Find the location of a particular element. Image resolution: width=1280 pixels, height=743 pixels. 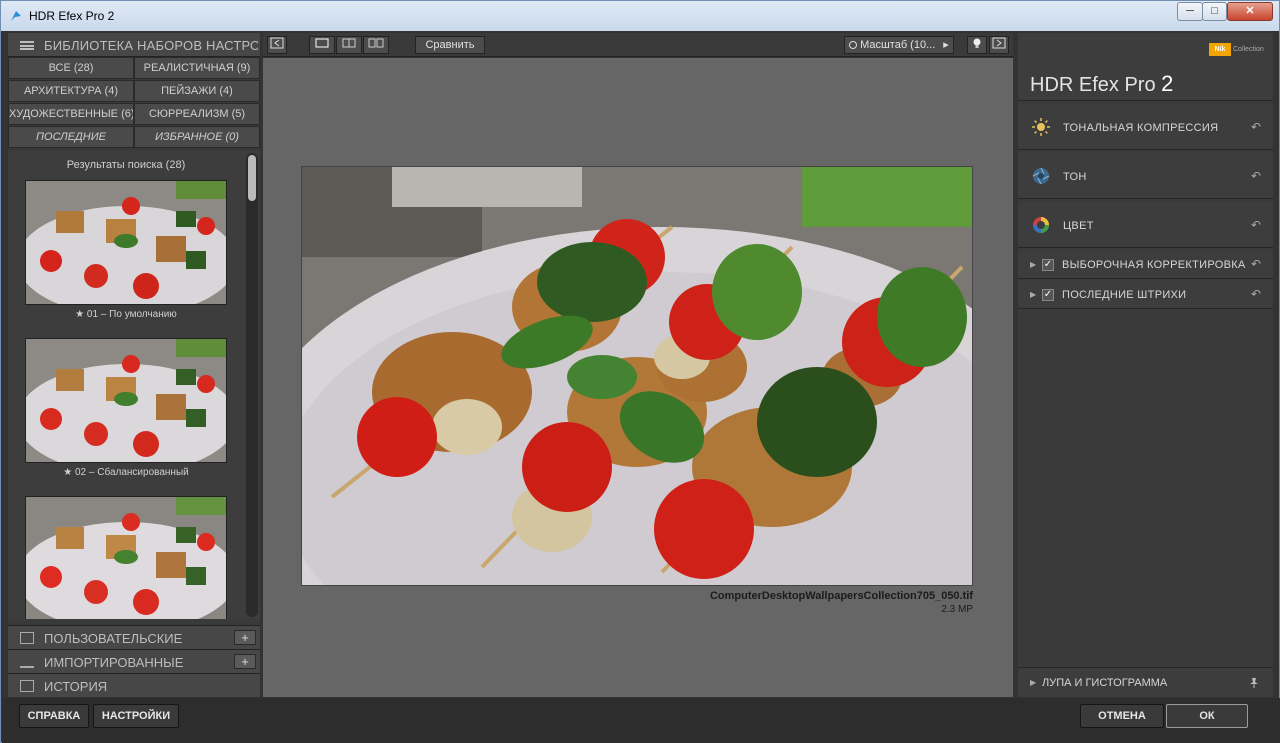

close-button: ✕ is located at coordinates (1250, 11).